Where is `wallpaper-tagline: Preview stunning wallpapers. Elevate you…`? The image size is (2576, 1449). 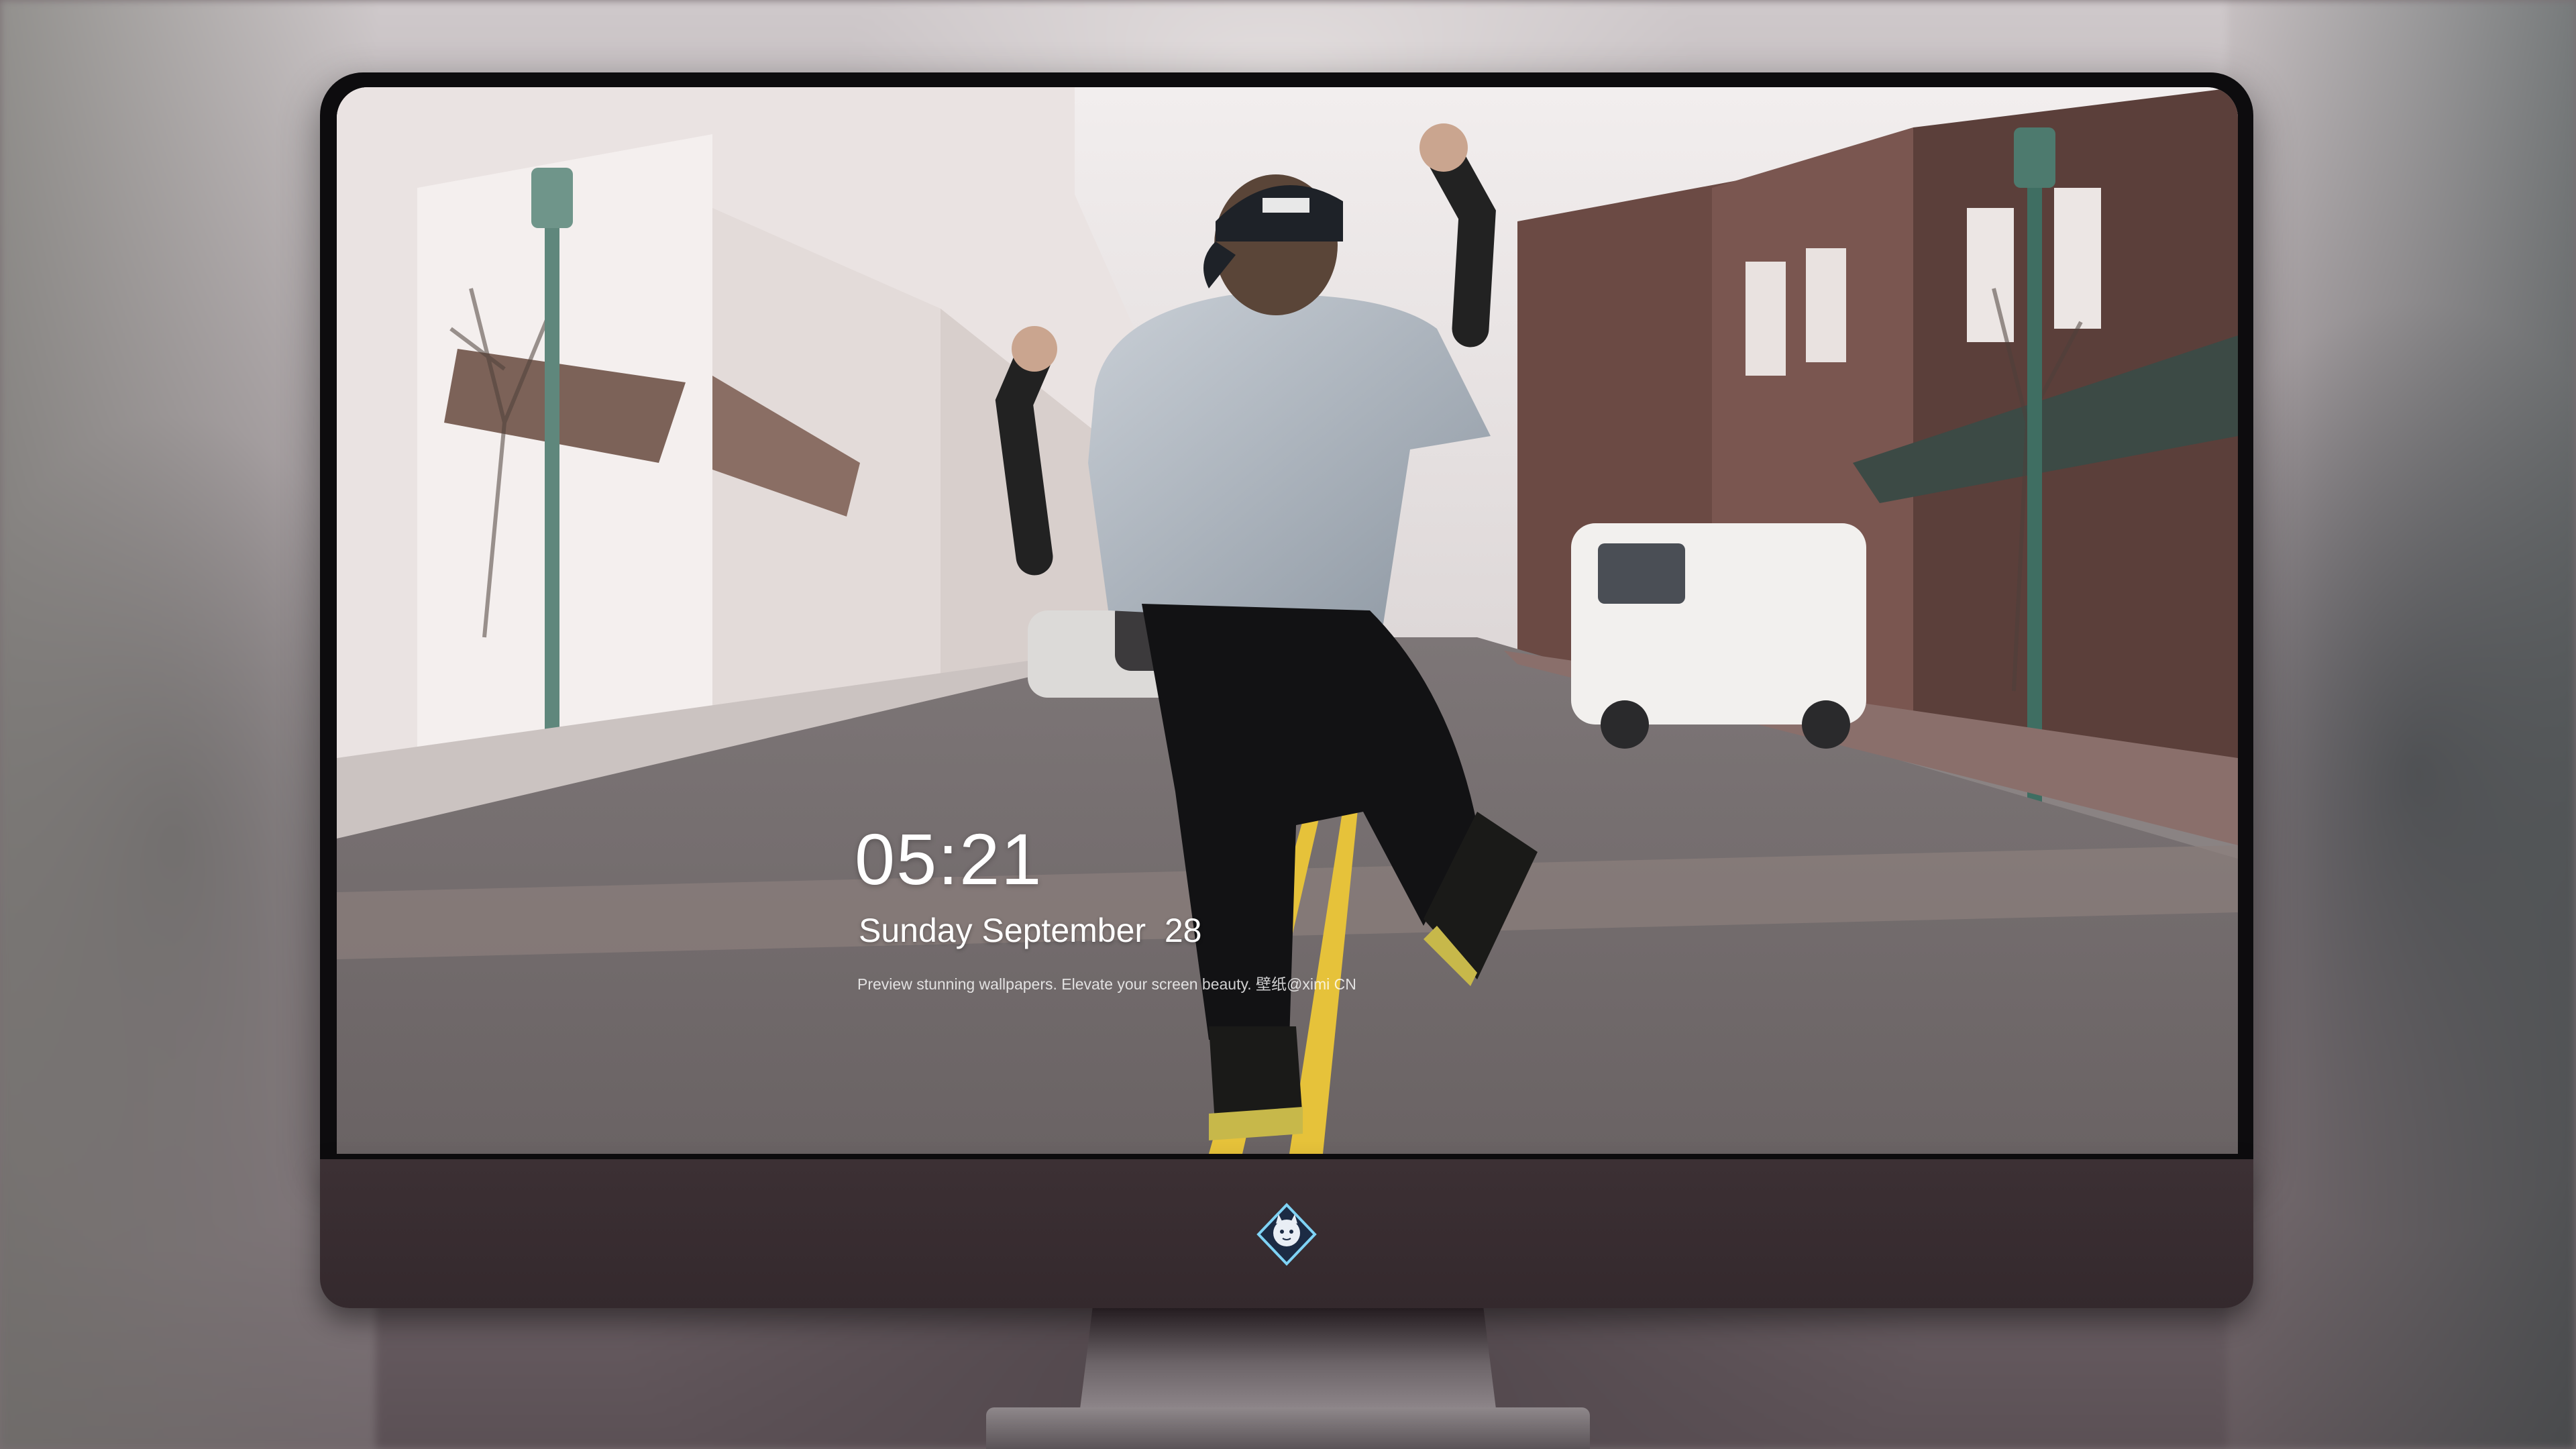
wallpaper-tagline: Preview stunning wallpapers. Elevate you… is located at coordinates (1106, 984).